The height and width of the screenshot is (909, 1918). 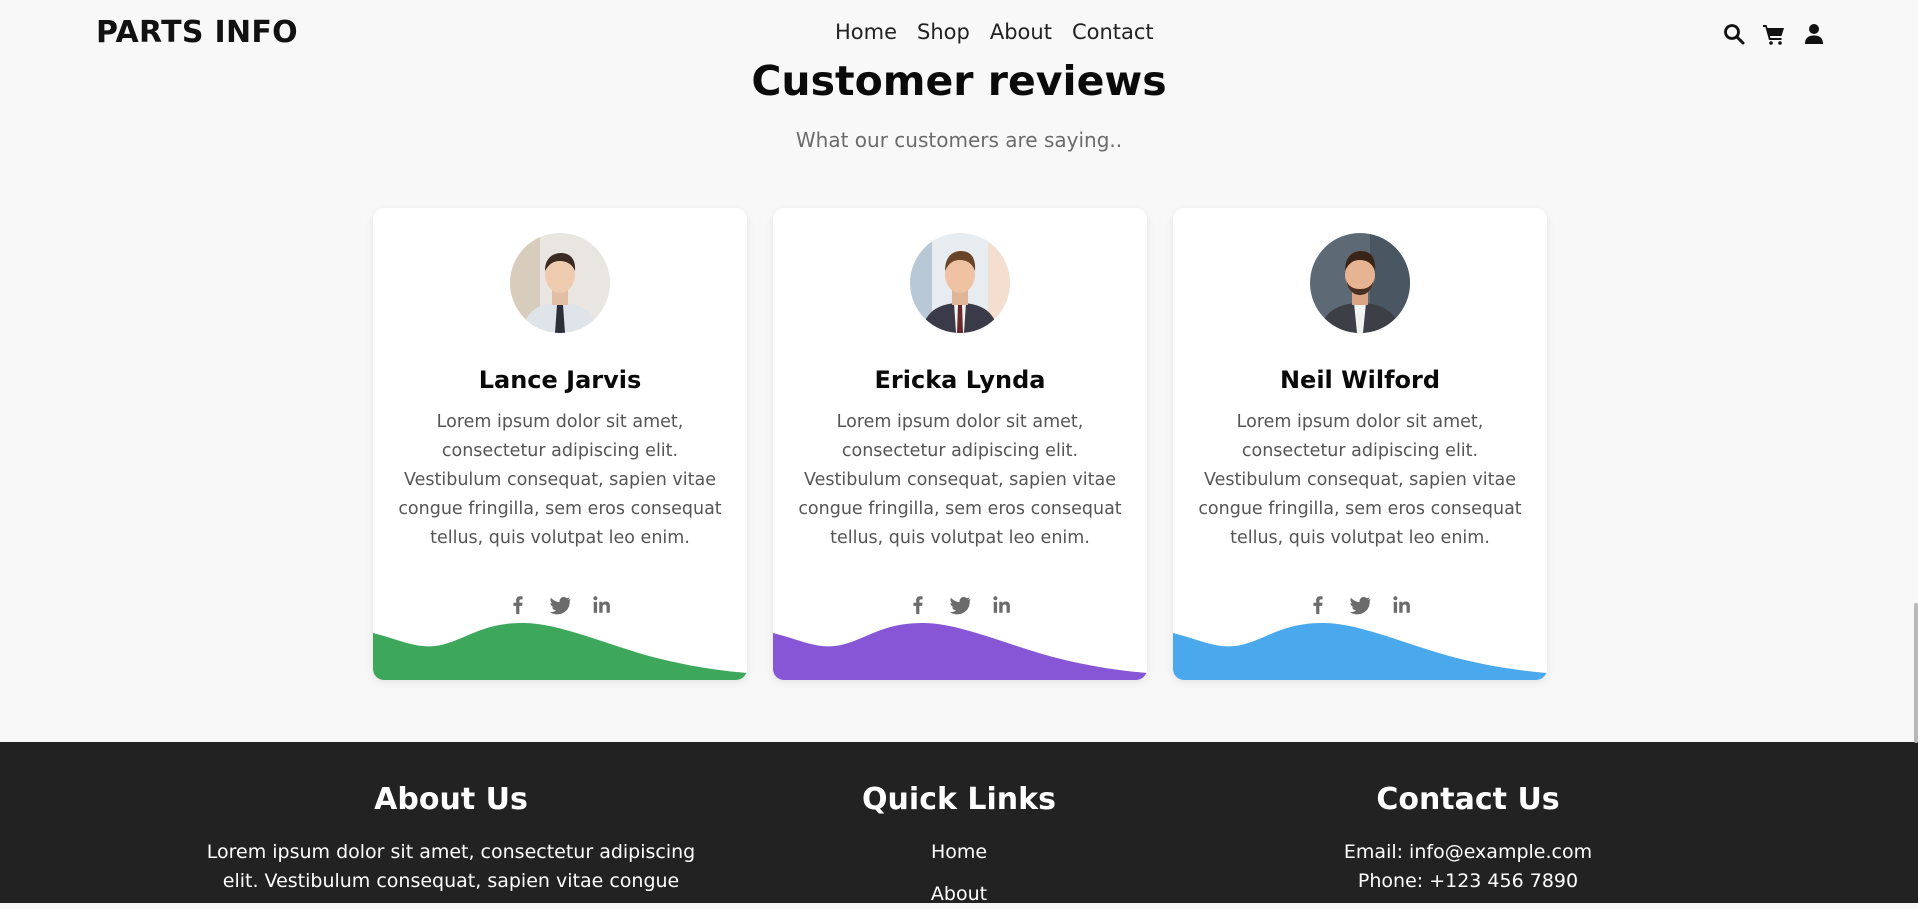 I want to click on reviews-title: Customer reviews, so click(x=959, y=81).